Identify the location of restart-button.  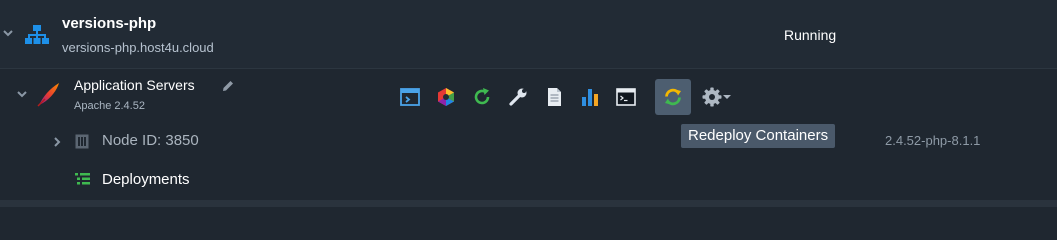
(482, 97).